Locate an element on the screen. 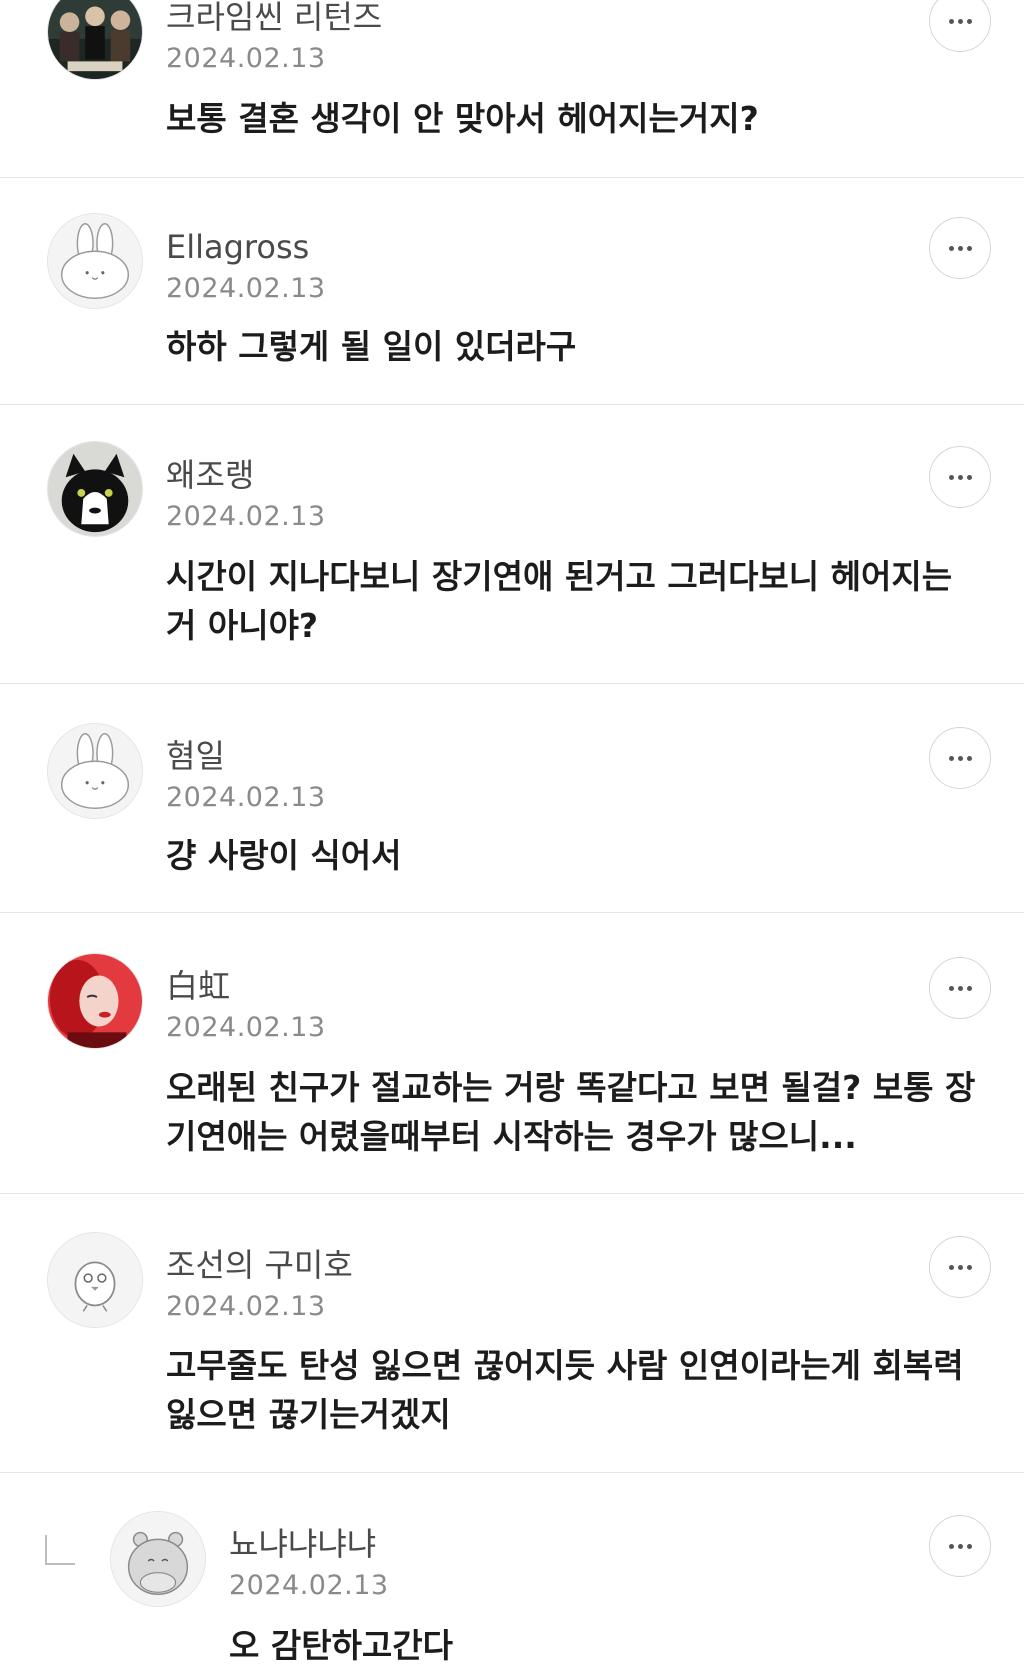  author-name: 조선의 구미호 is located at coordinates (259, 1265).